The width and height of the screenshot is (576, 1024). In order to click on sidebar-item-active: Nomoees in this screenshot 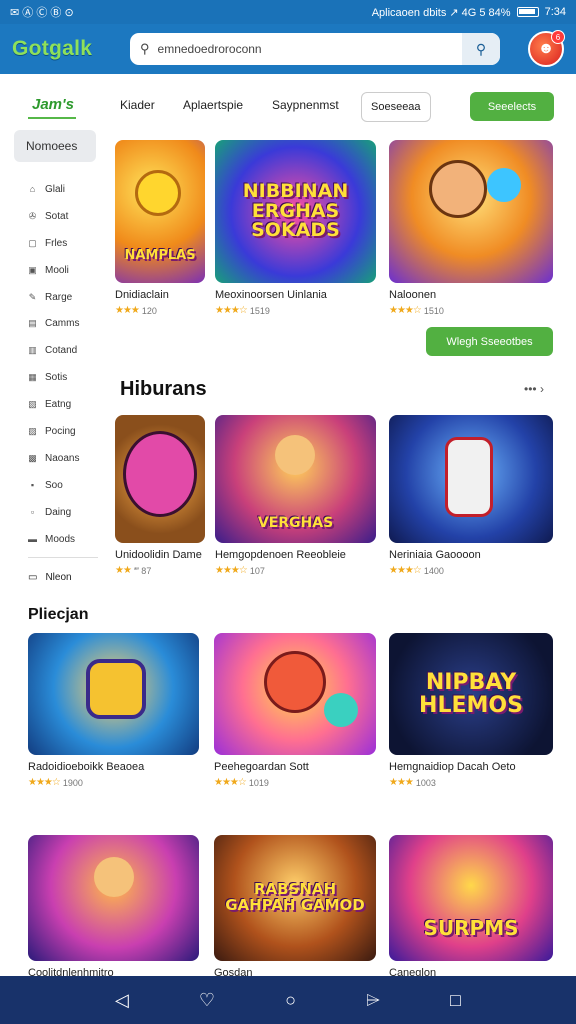, I will do `click(55, 146)`.